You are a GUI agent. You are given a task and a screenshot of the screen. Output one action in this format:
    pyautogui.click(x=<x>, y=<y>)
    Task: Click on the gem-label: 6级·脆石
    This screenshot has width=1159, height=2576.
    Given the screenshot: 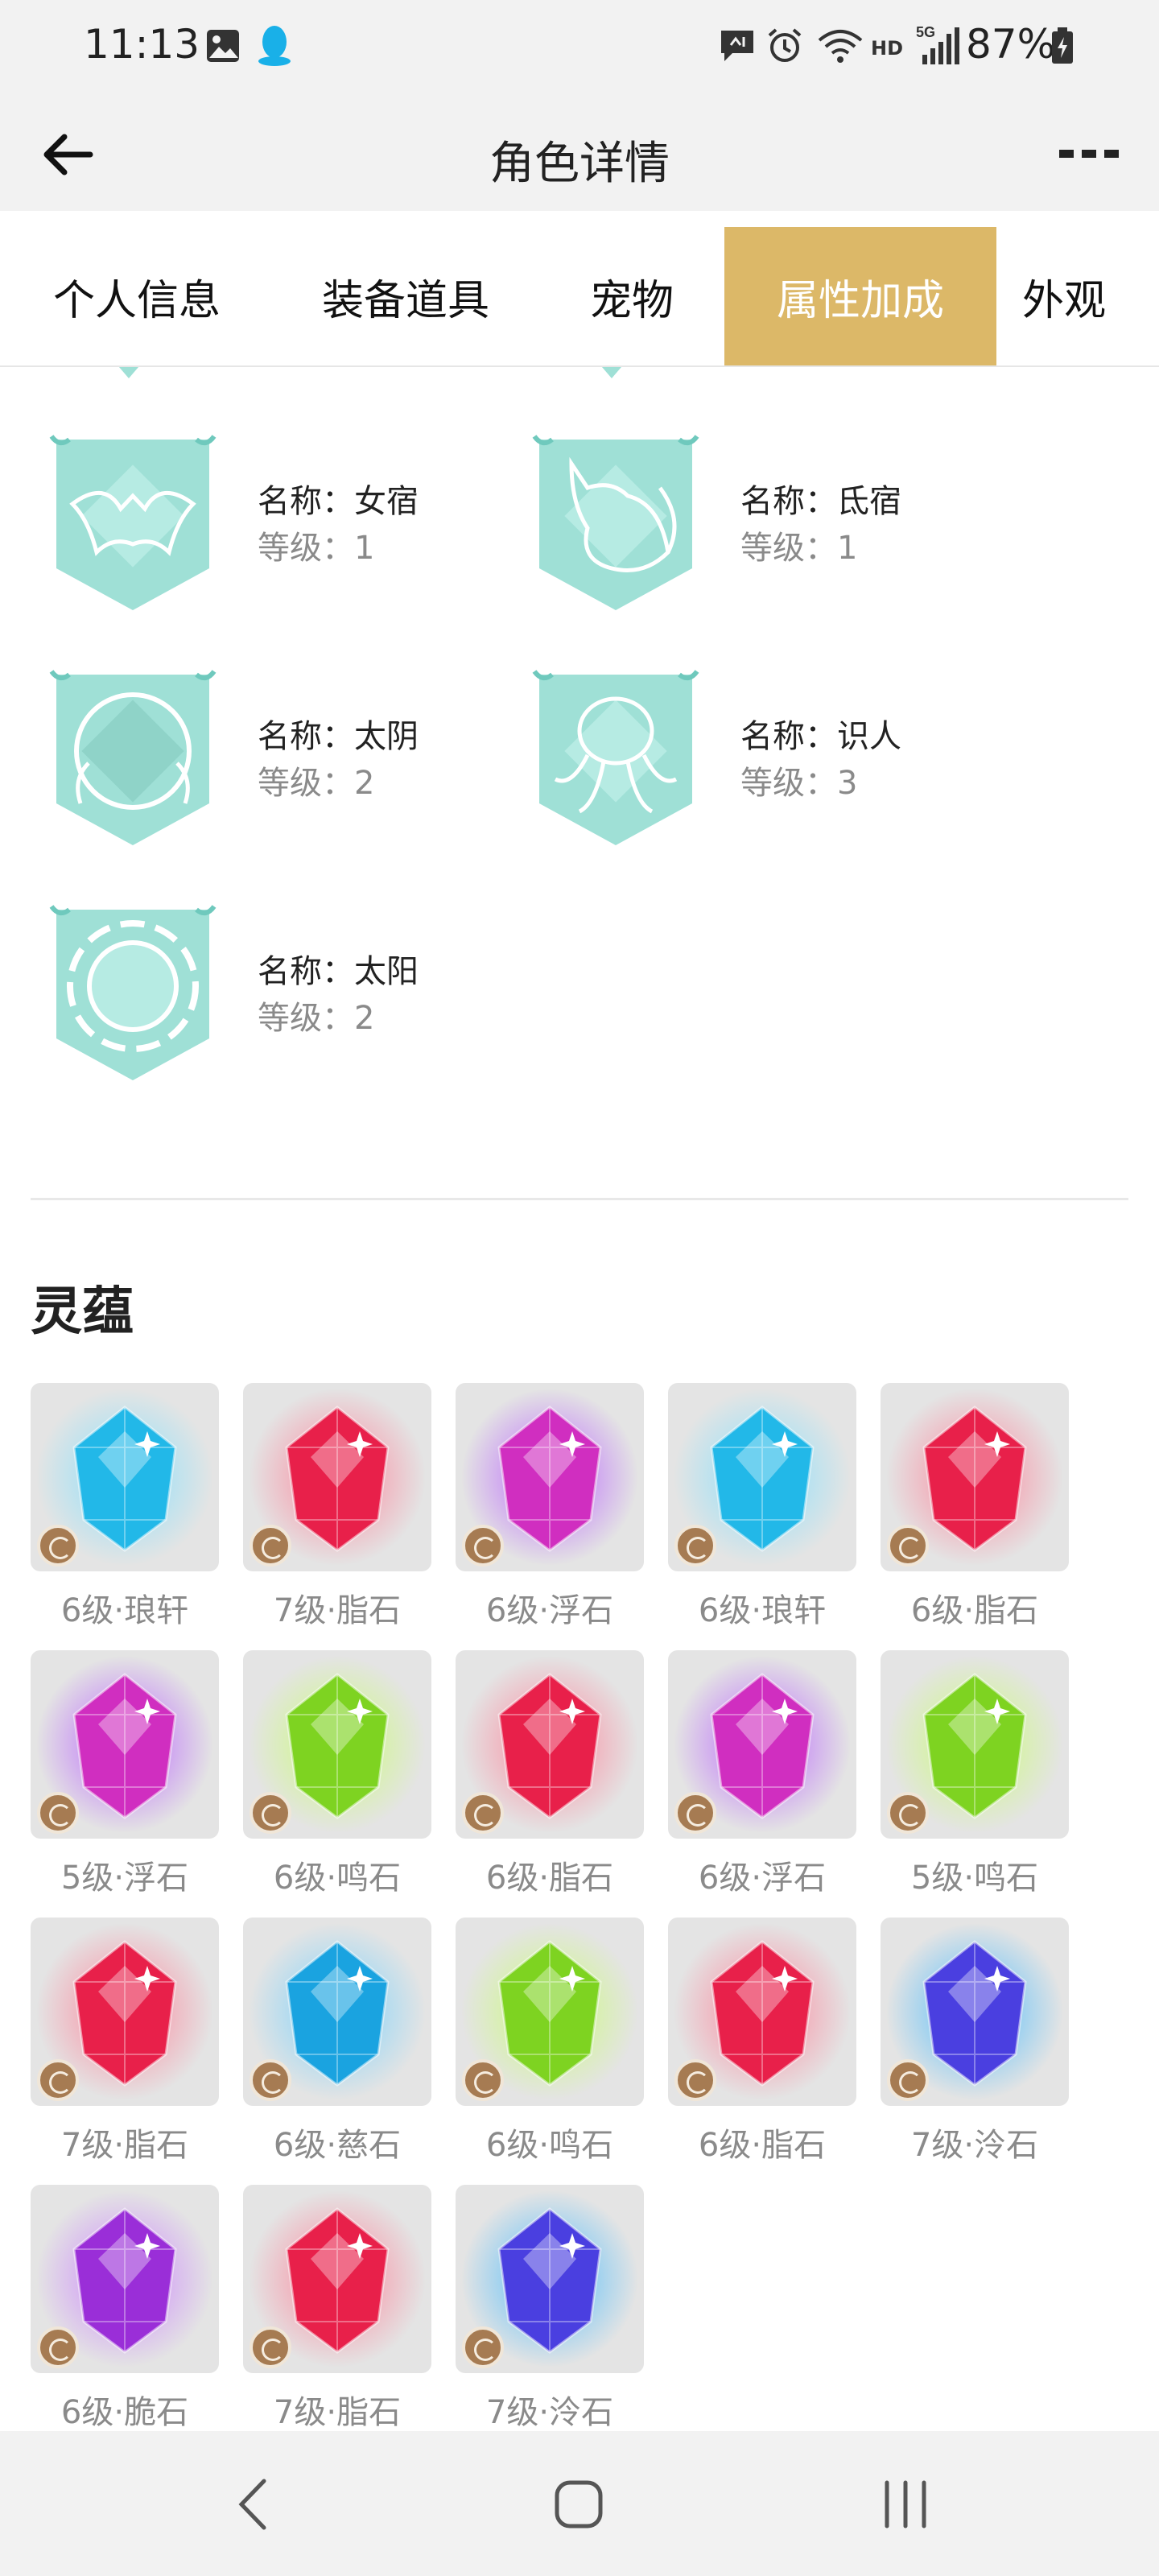 What is the action you would take?
    pyautogui.click(x=124, y=2412)
    